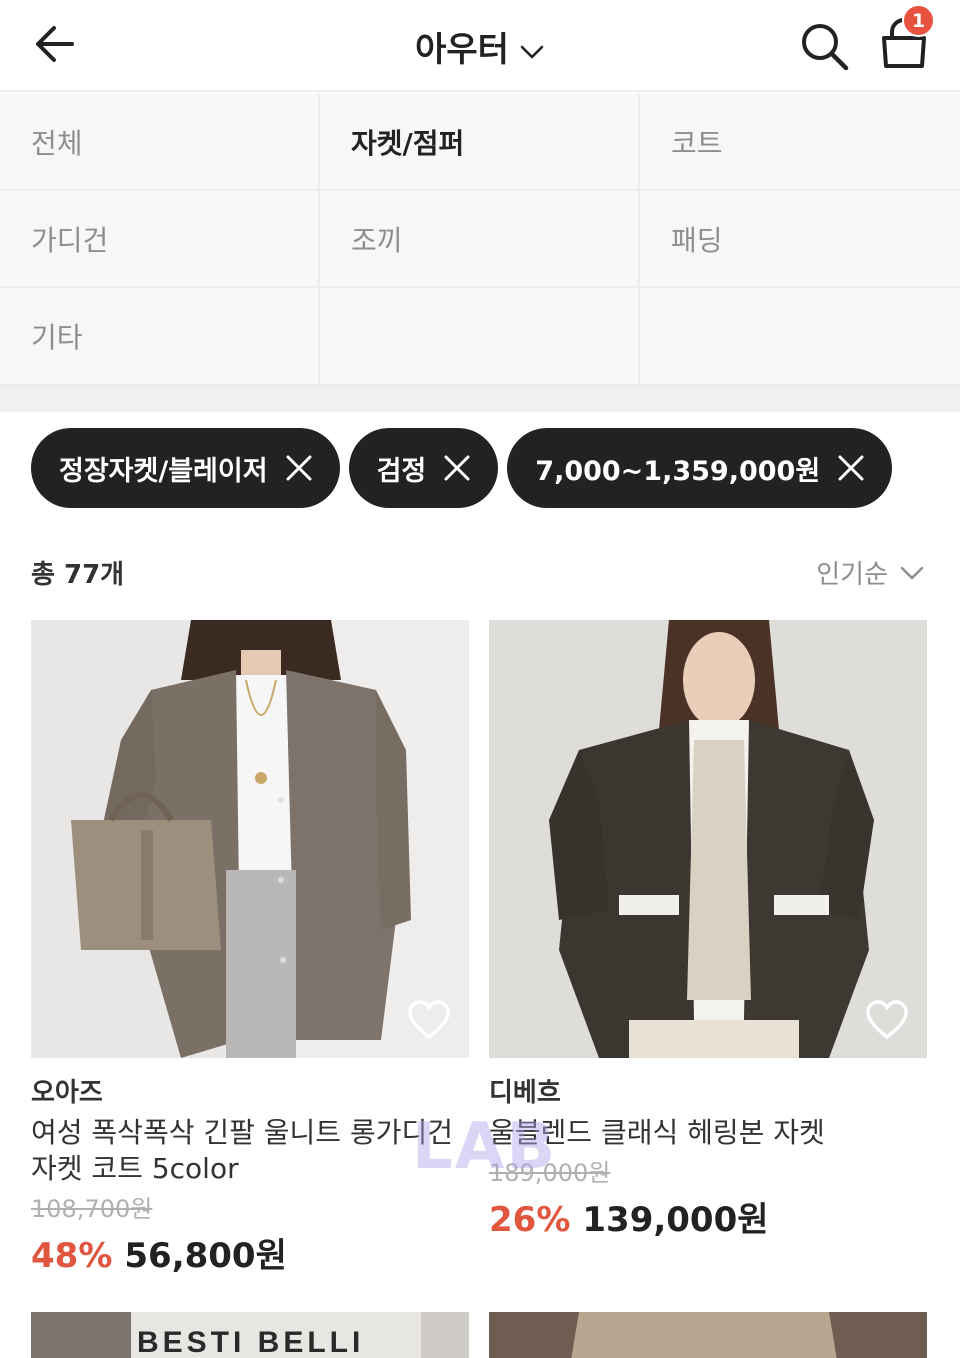 The width and height of the screenshot is (960, 1358). What do you see at coordinates (205, 1256) in the screenshot?
I see `product-sale-price: 56,800원` at bounding box center [205, 1256].